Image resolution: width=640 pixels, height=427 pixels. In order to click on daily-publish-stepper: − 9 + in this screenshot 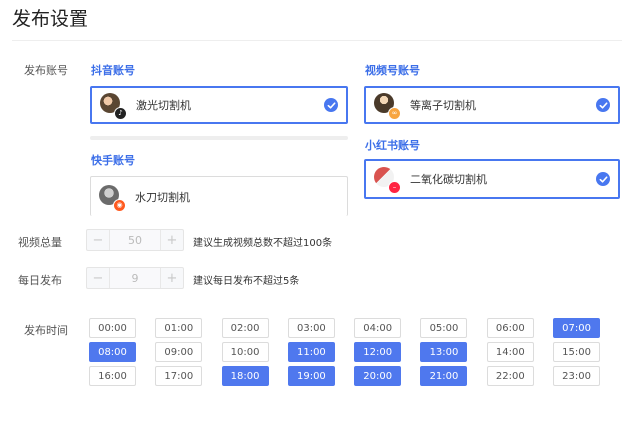, I will do `click(135, 278)`.